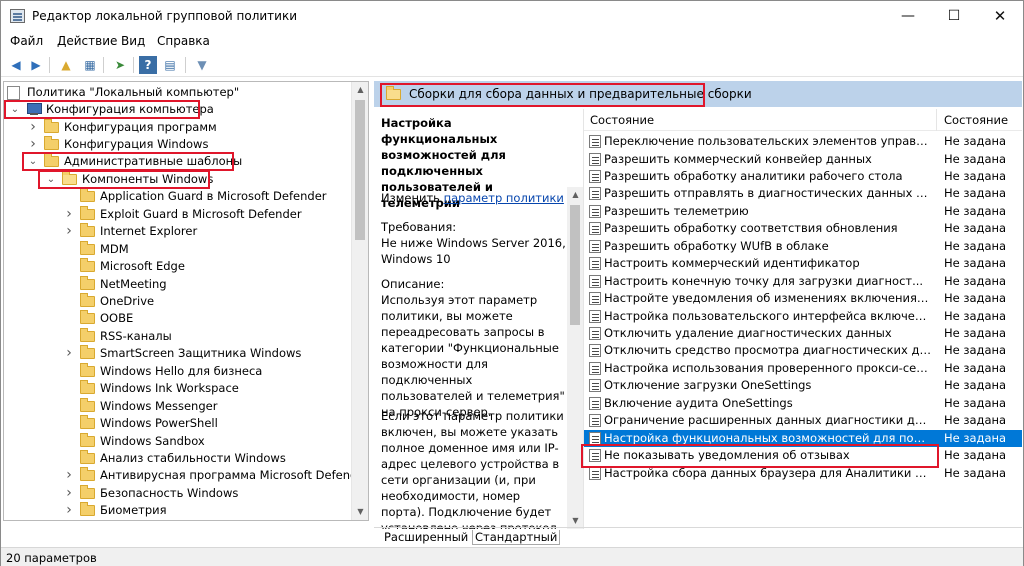  I want to click on policy-row: Отключение загрузки OneSettings Не задана, so click(803, 385).